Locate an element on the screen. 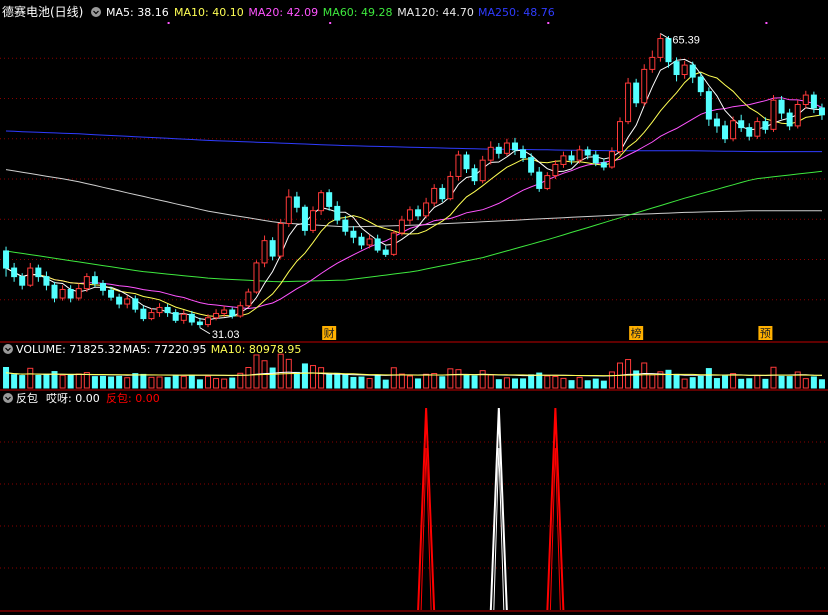 The image size is (828, 615). signal-value-2: 反包: 0.00 is located at coordinates (133, 398).